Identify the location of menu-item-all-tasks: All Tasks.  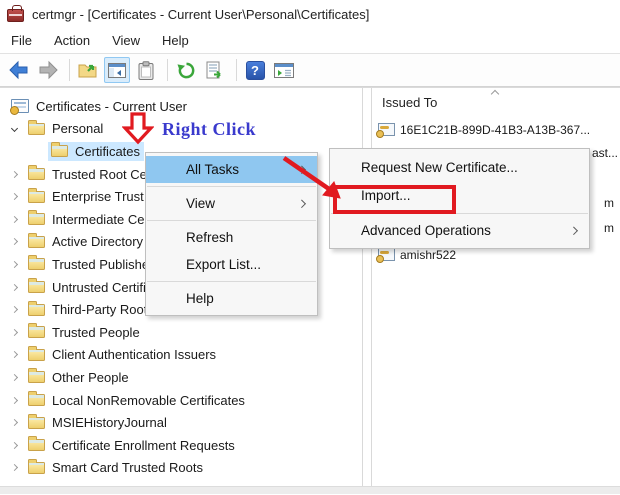
(231, 169).